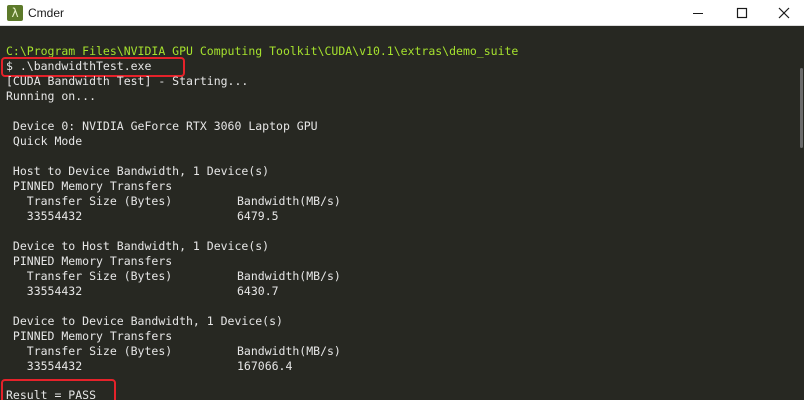 The width and height of the screenshot is (804, 400). Describe the element at coordinates (258, 216) in the screenshot. I see `bandwidth-value: 6479.5` at that location.